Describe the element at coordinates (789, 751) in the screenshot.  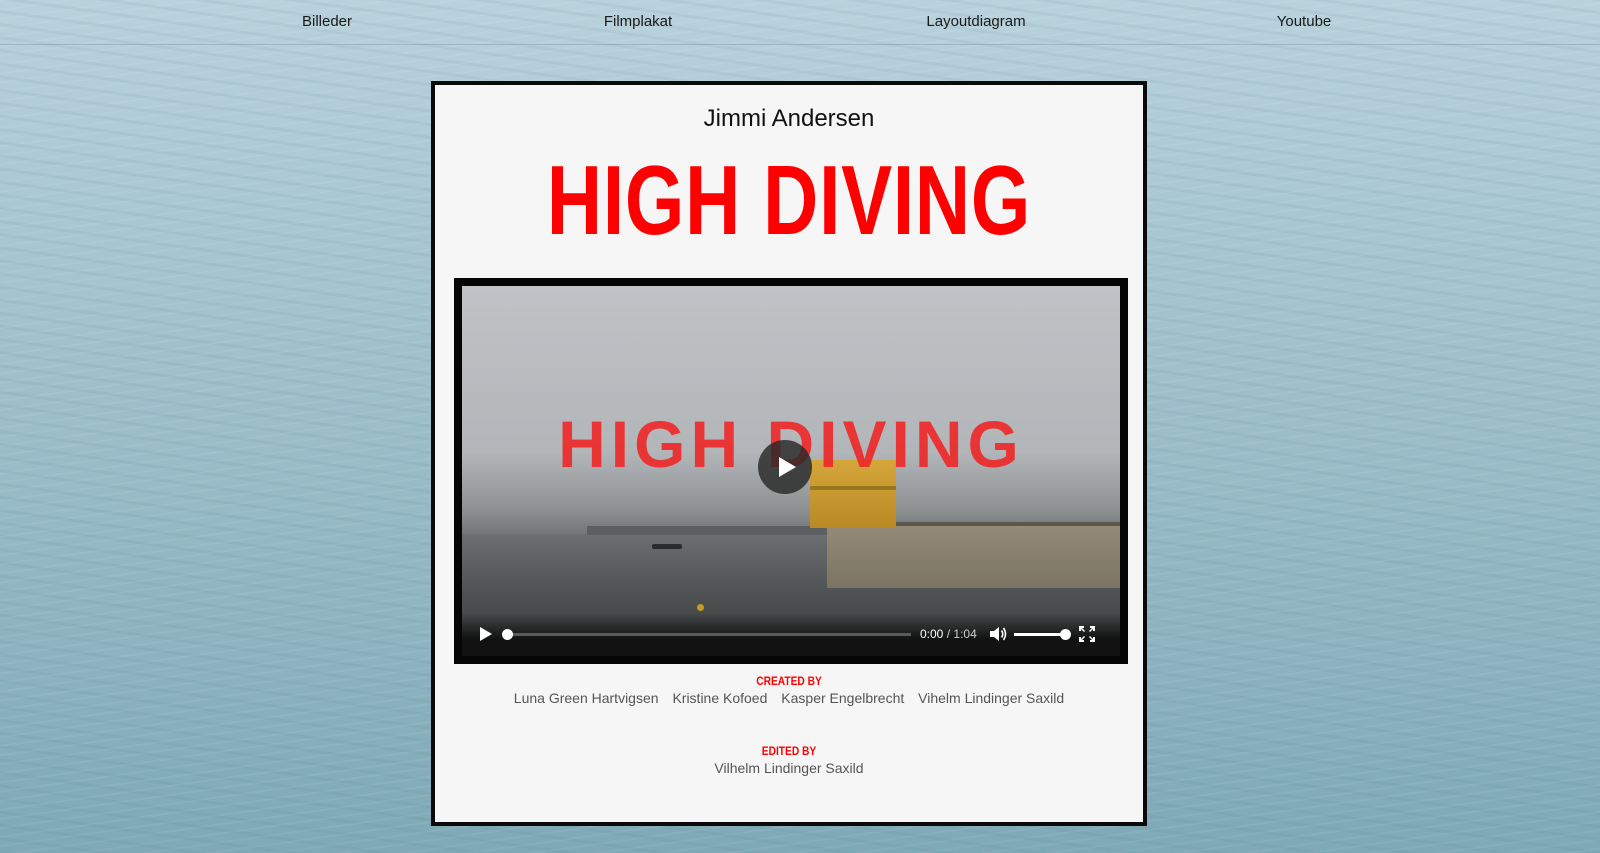
I see `edited-by-label: EDITED BY` at that location.